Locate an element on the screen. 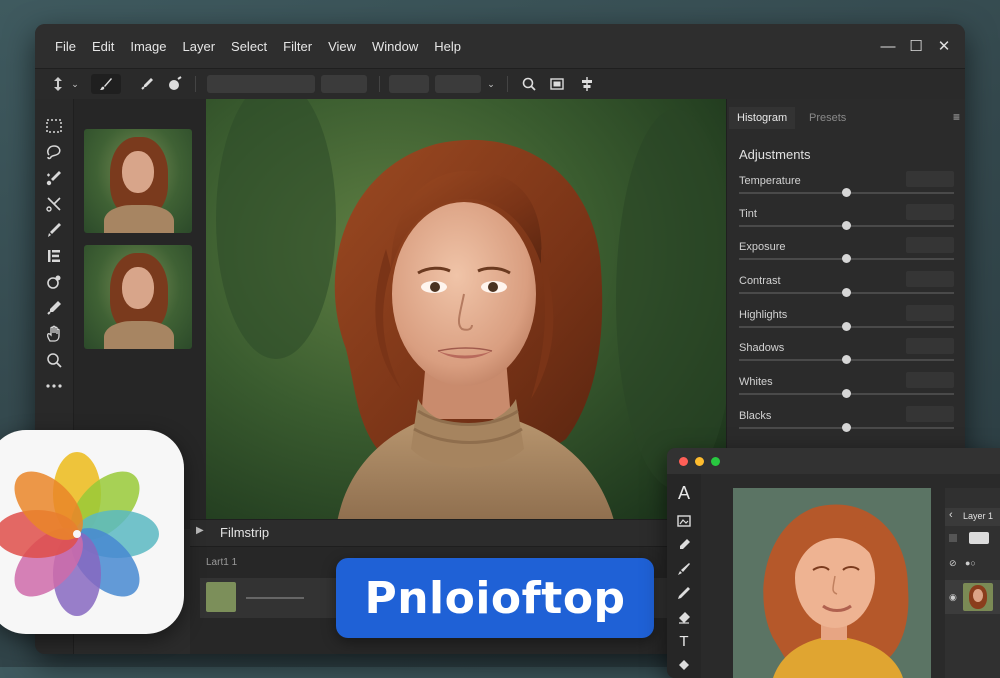  menu-edit: Edit is located at coordinates (103, 46).